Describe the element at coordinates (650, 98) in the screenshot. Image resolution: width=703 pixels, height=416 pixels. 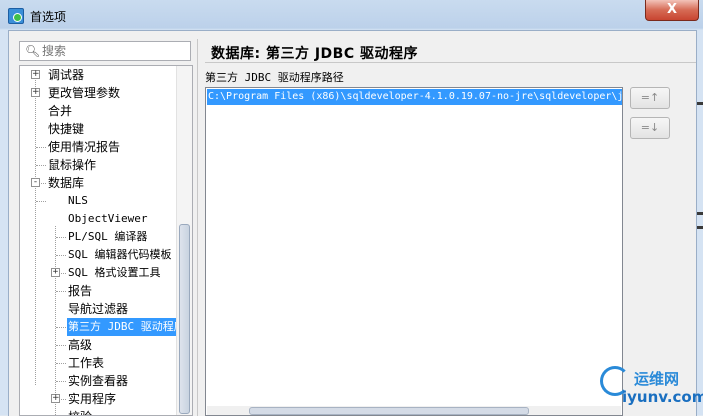
I see `move-up-button: =↑` at that location.